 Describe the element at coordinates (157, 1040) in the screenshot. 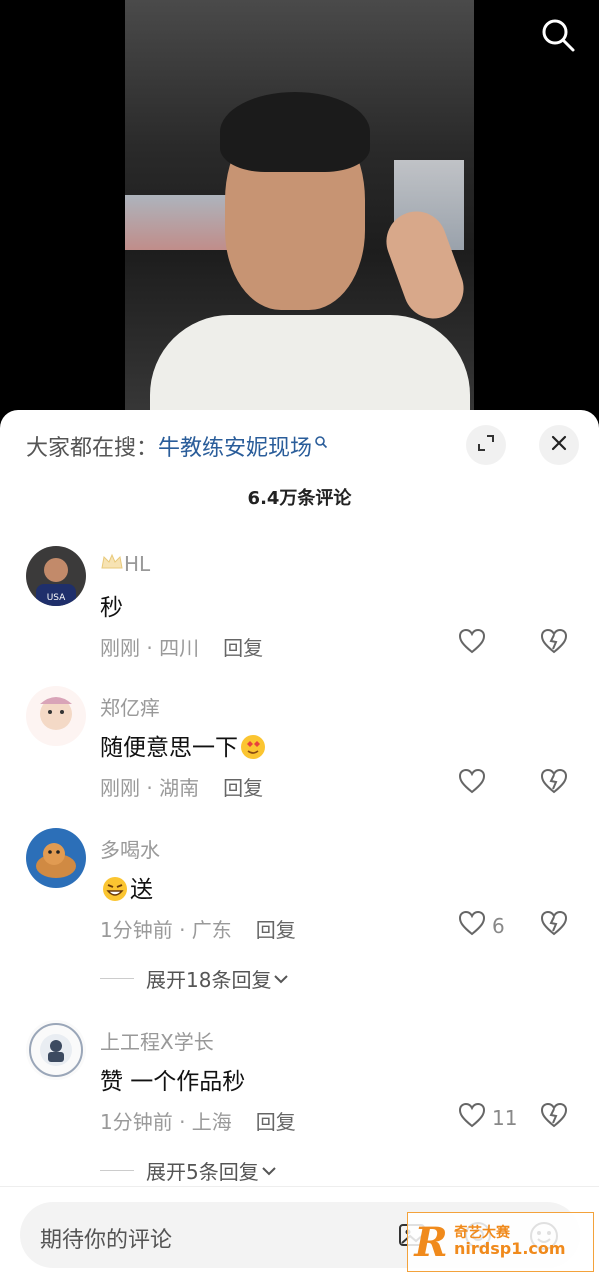

I see `username: 上工程X学长` at that location.